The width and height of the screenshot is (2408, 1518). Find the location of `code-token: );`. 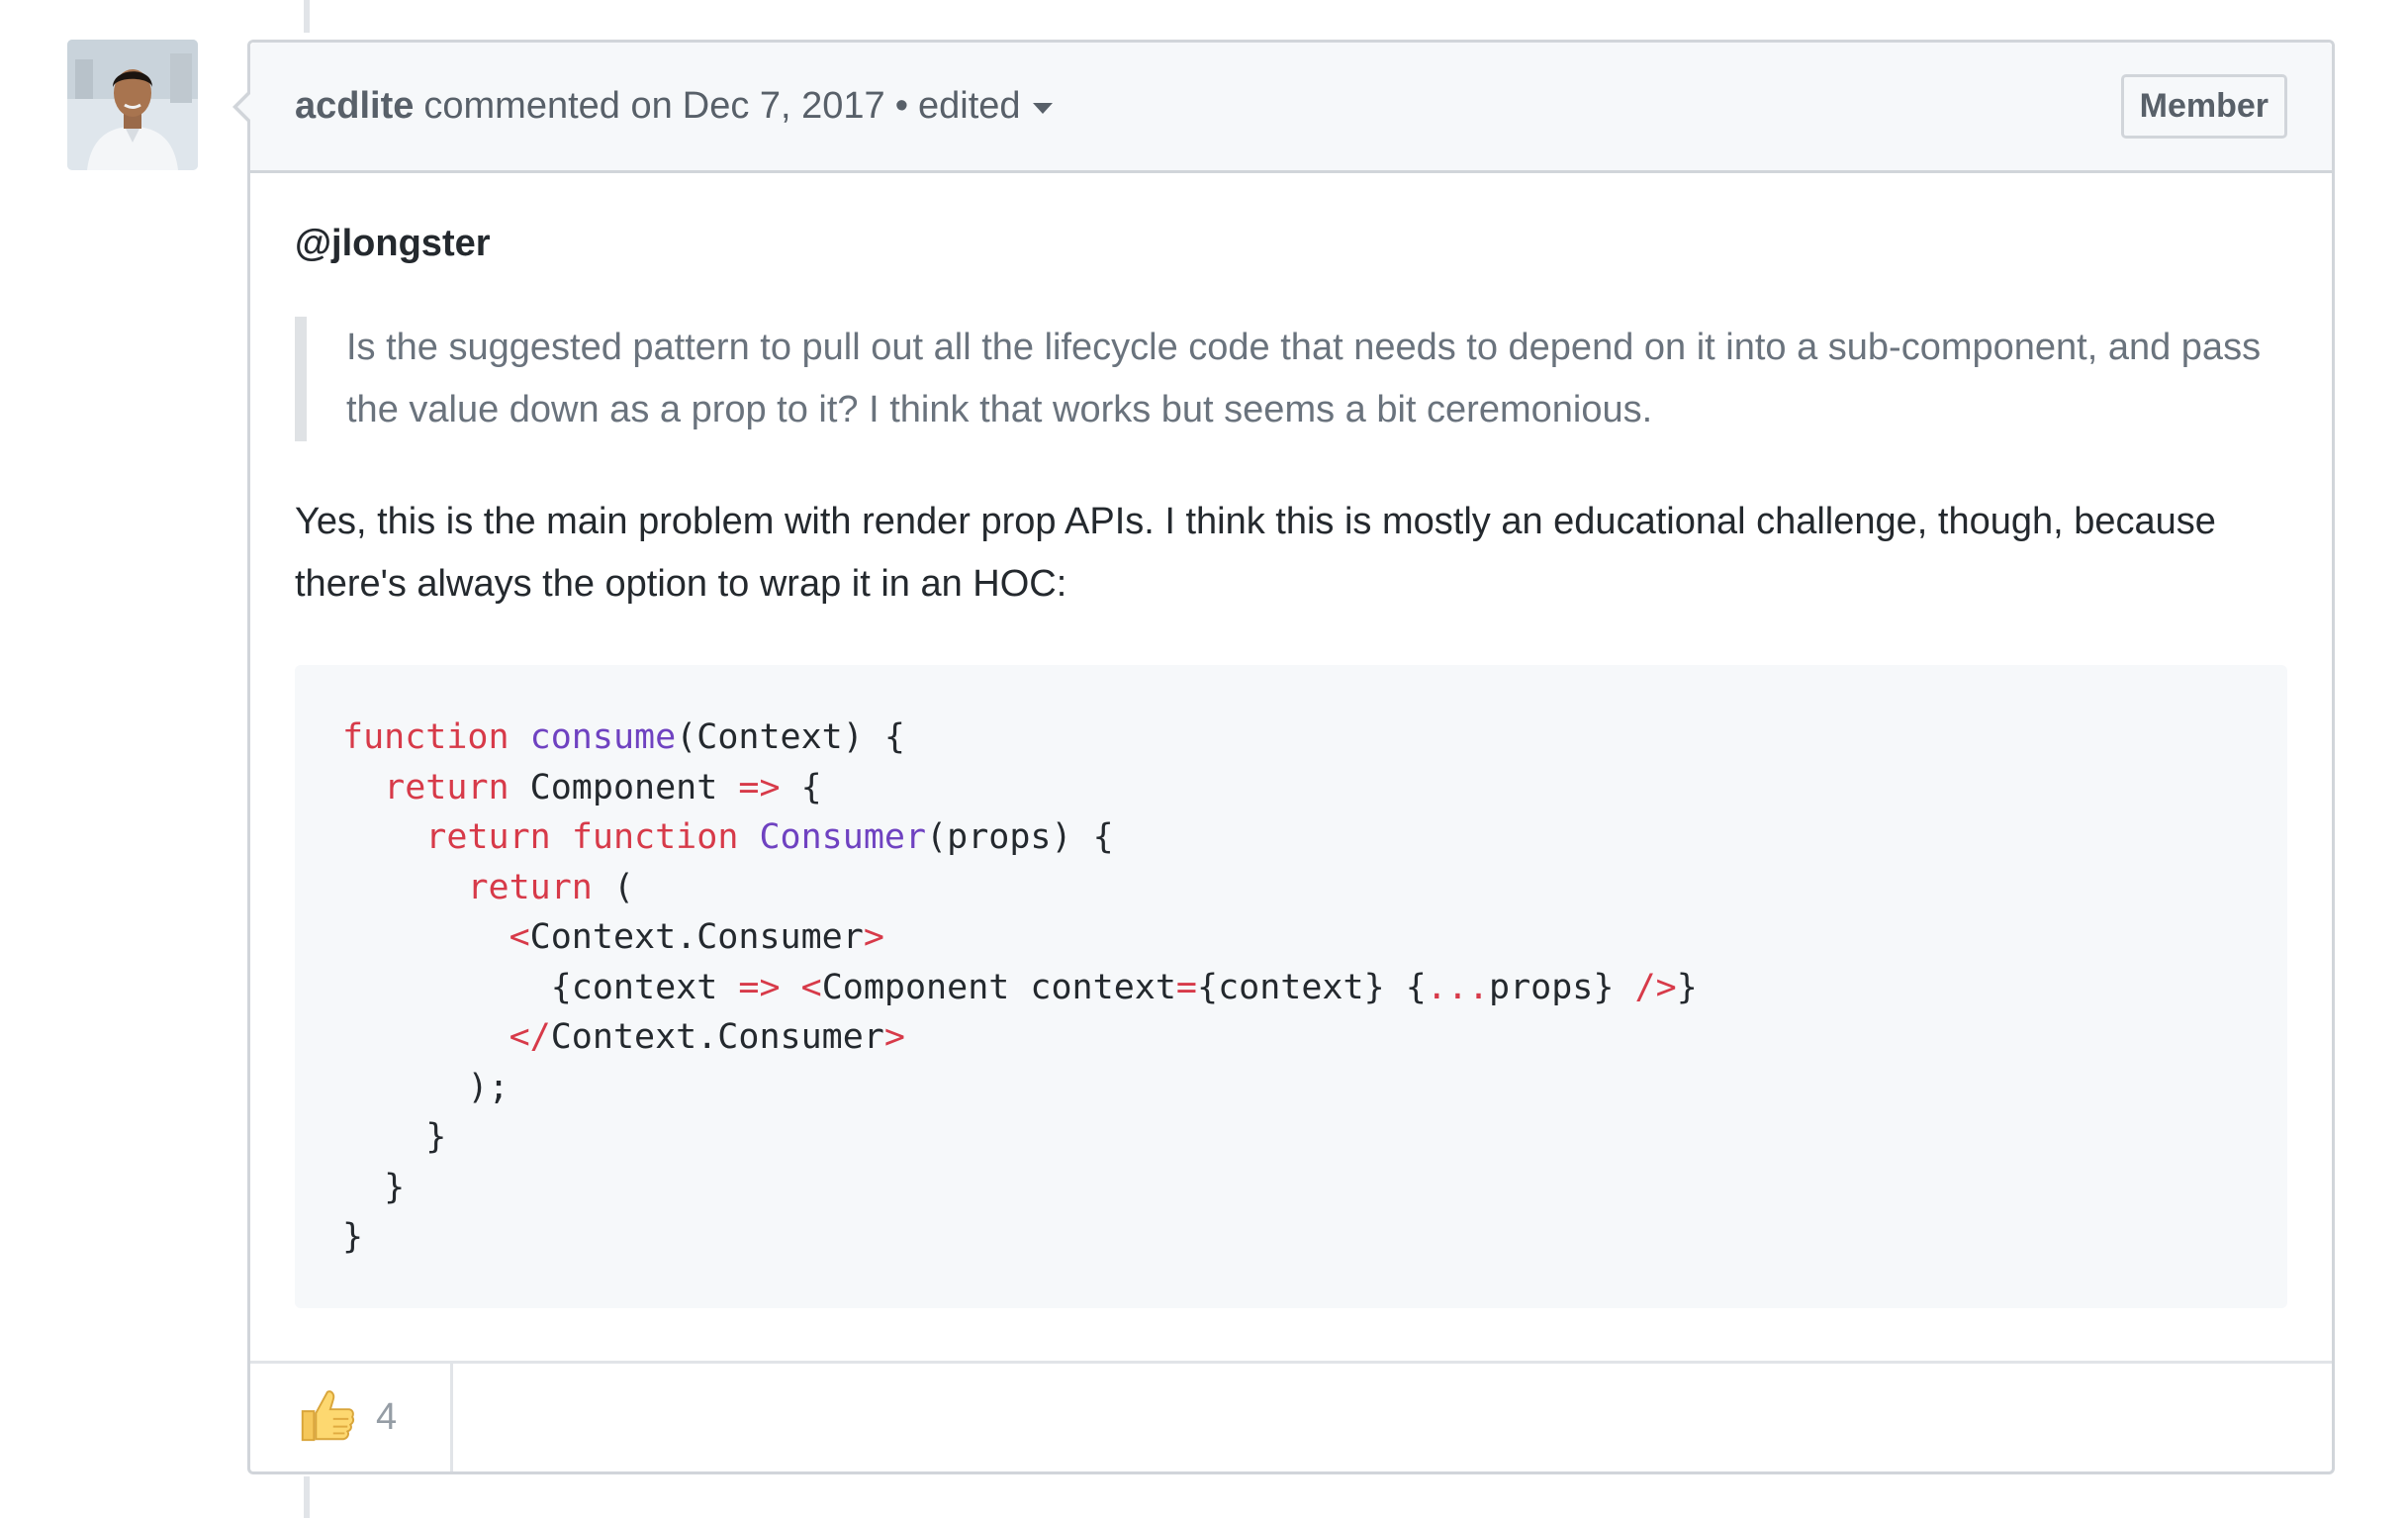

code-token: ); is located at coordinates (488, 1087).